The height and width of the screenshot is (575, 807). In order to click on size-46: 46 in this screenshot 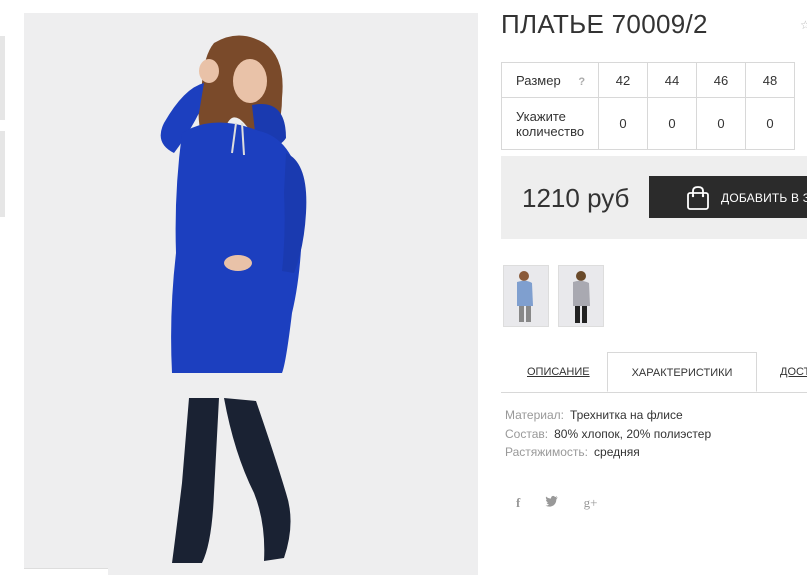, I will do `click(721, 80)`.